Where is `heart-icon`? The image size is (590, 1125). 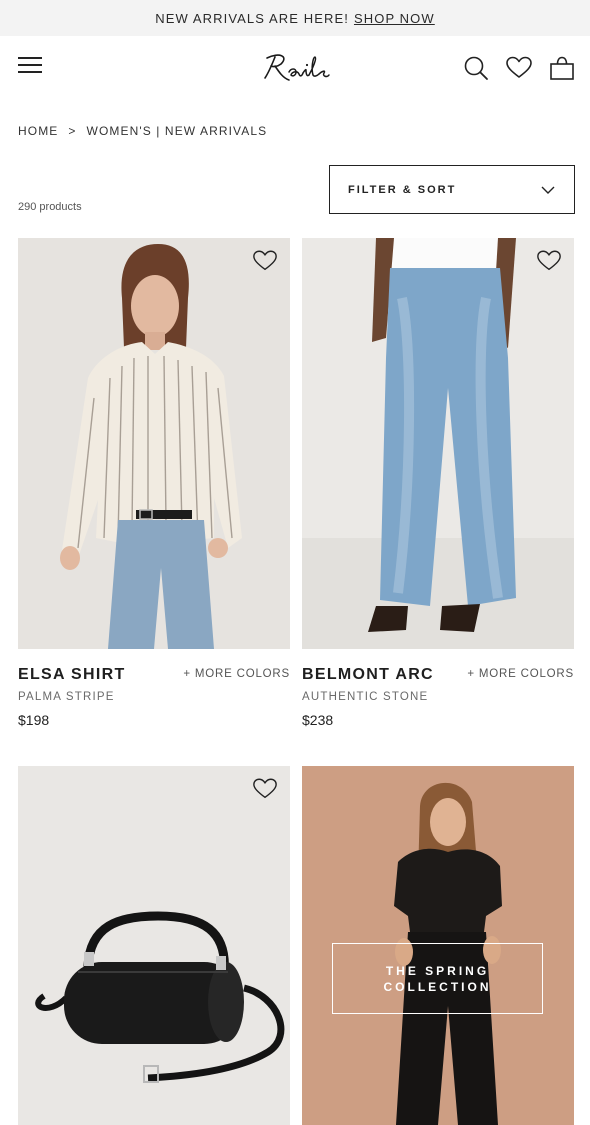 heart-icon is located at coordinates (519, 68).